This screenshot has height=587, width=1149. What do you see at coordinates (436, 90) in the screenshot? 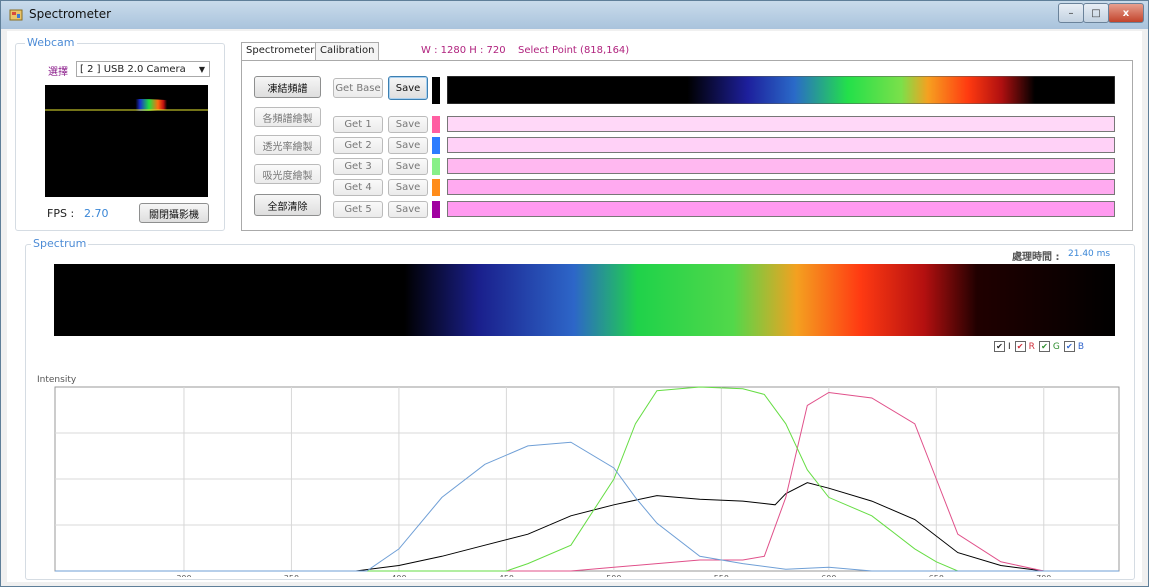
I see `base-swatch` at bounding box center [436, 90].